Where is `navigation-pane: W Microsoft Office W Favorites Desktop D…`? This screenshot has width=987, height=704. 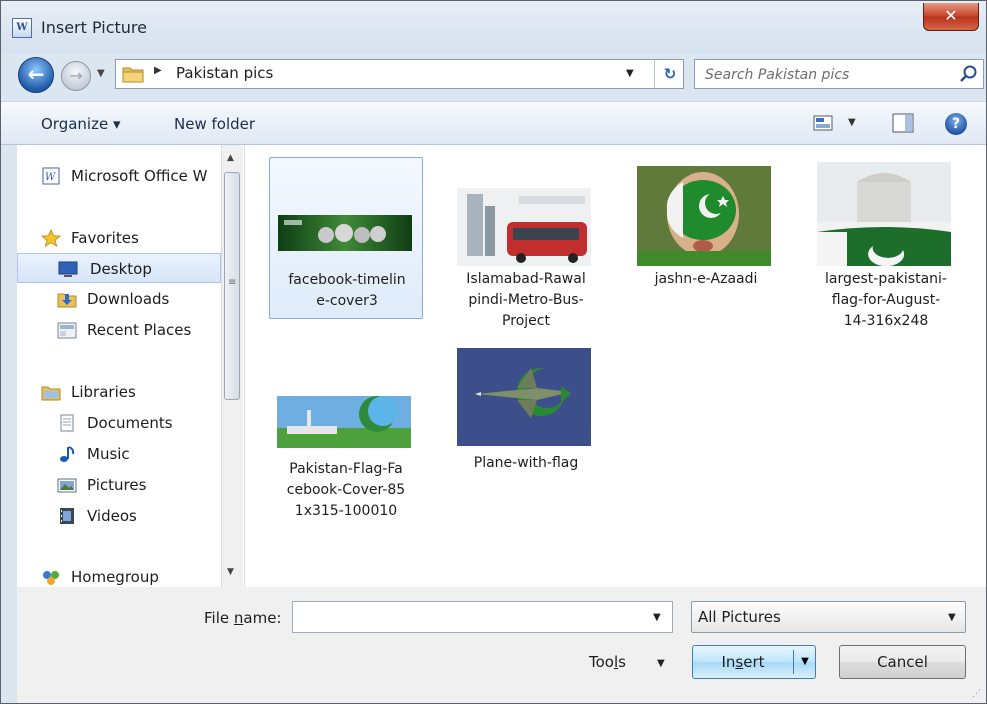
navigation-pane: W Microsoft Office W Favorites Desktop D… is located at coordinates (131, 366).